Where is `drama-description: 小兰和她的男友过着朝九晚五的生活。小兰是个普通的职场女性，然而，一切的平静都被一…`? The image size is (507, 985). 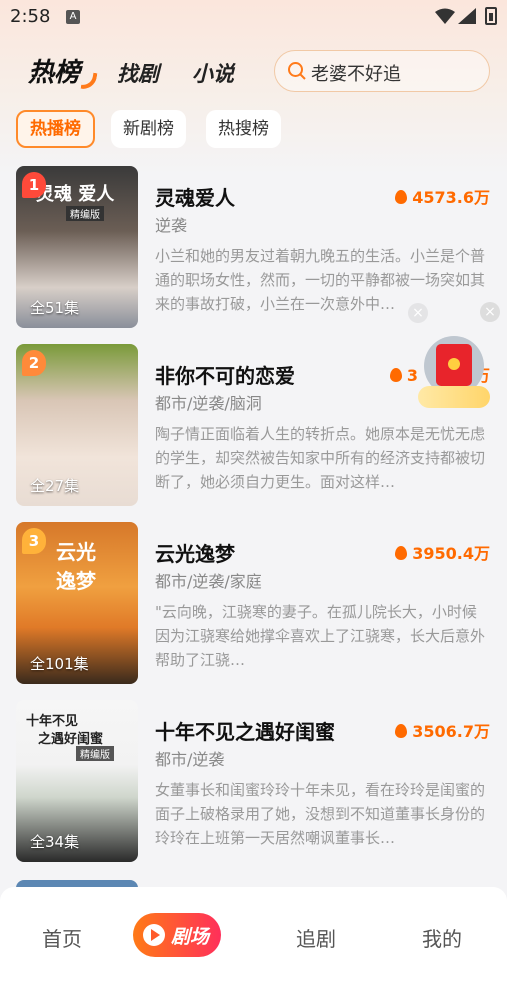
drama-description: 小兰和她的男友过着朝九晚五的生活。小兰是个普通的职场女性，然而，一切的平静都被一… is located at coordinates (320, 280).